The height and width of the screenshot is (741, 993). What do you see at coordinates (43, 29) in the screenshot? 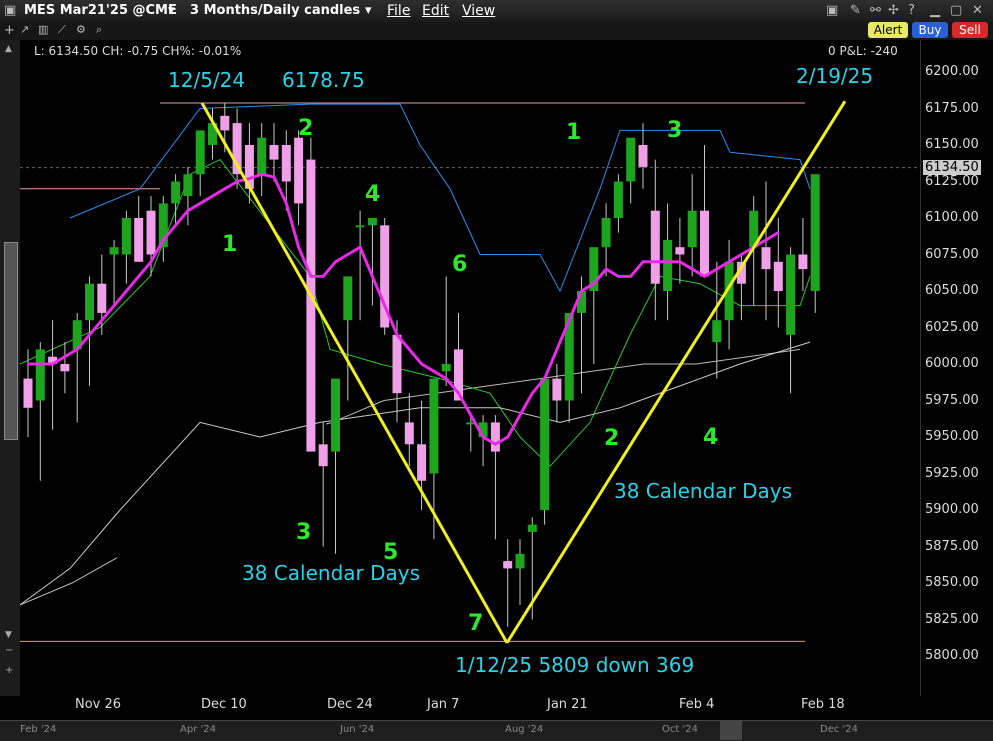
I see `bar-chart-icon: ▥` at bounding box center [43, 29].